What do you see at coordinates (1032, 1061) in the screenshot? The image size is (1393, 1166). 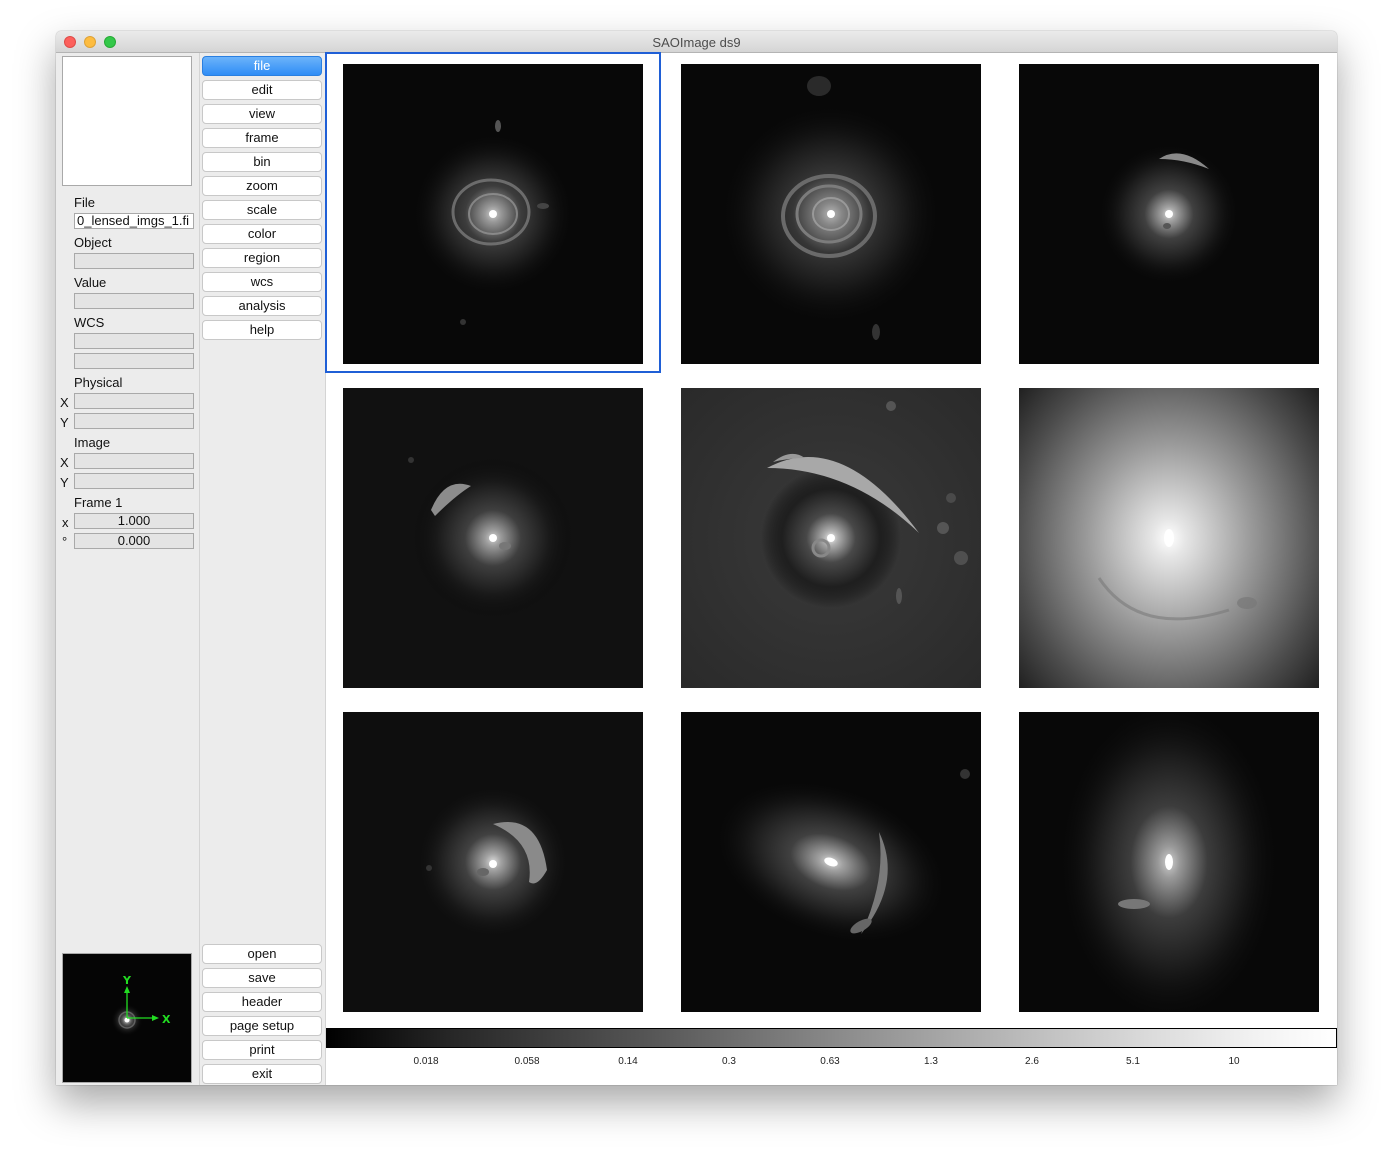 I see `colorbar-tick: 2.6` at bounding box center [1032, 1061].